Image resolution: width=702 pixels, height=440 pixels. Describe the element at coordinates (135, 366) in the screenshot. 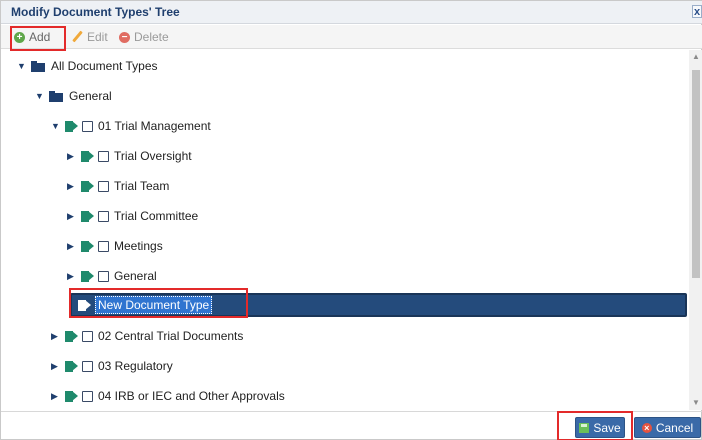

I see `tree-node-label: 03 Regulatory` at that location.